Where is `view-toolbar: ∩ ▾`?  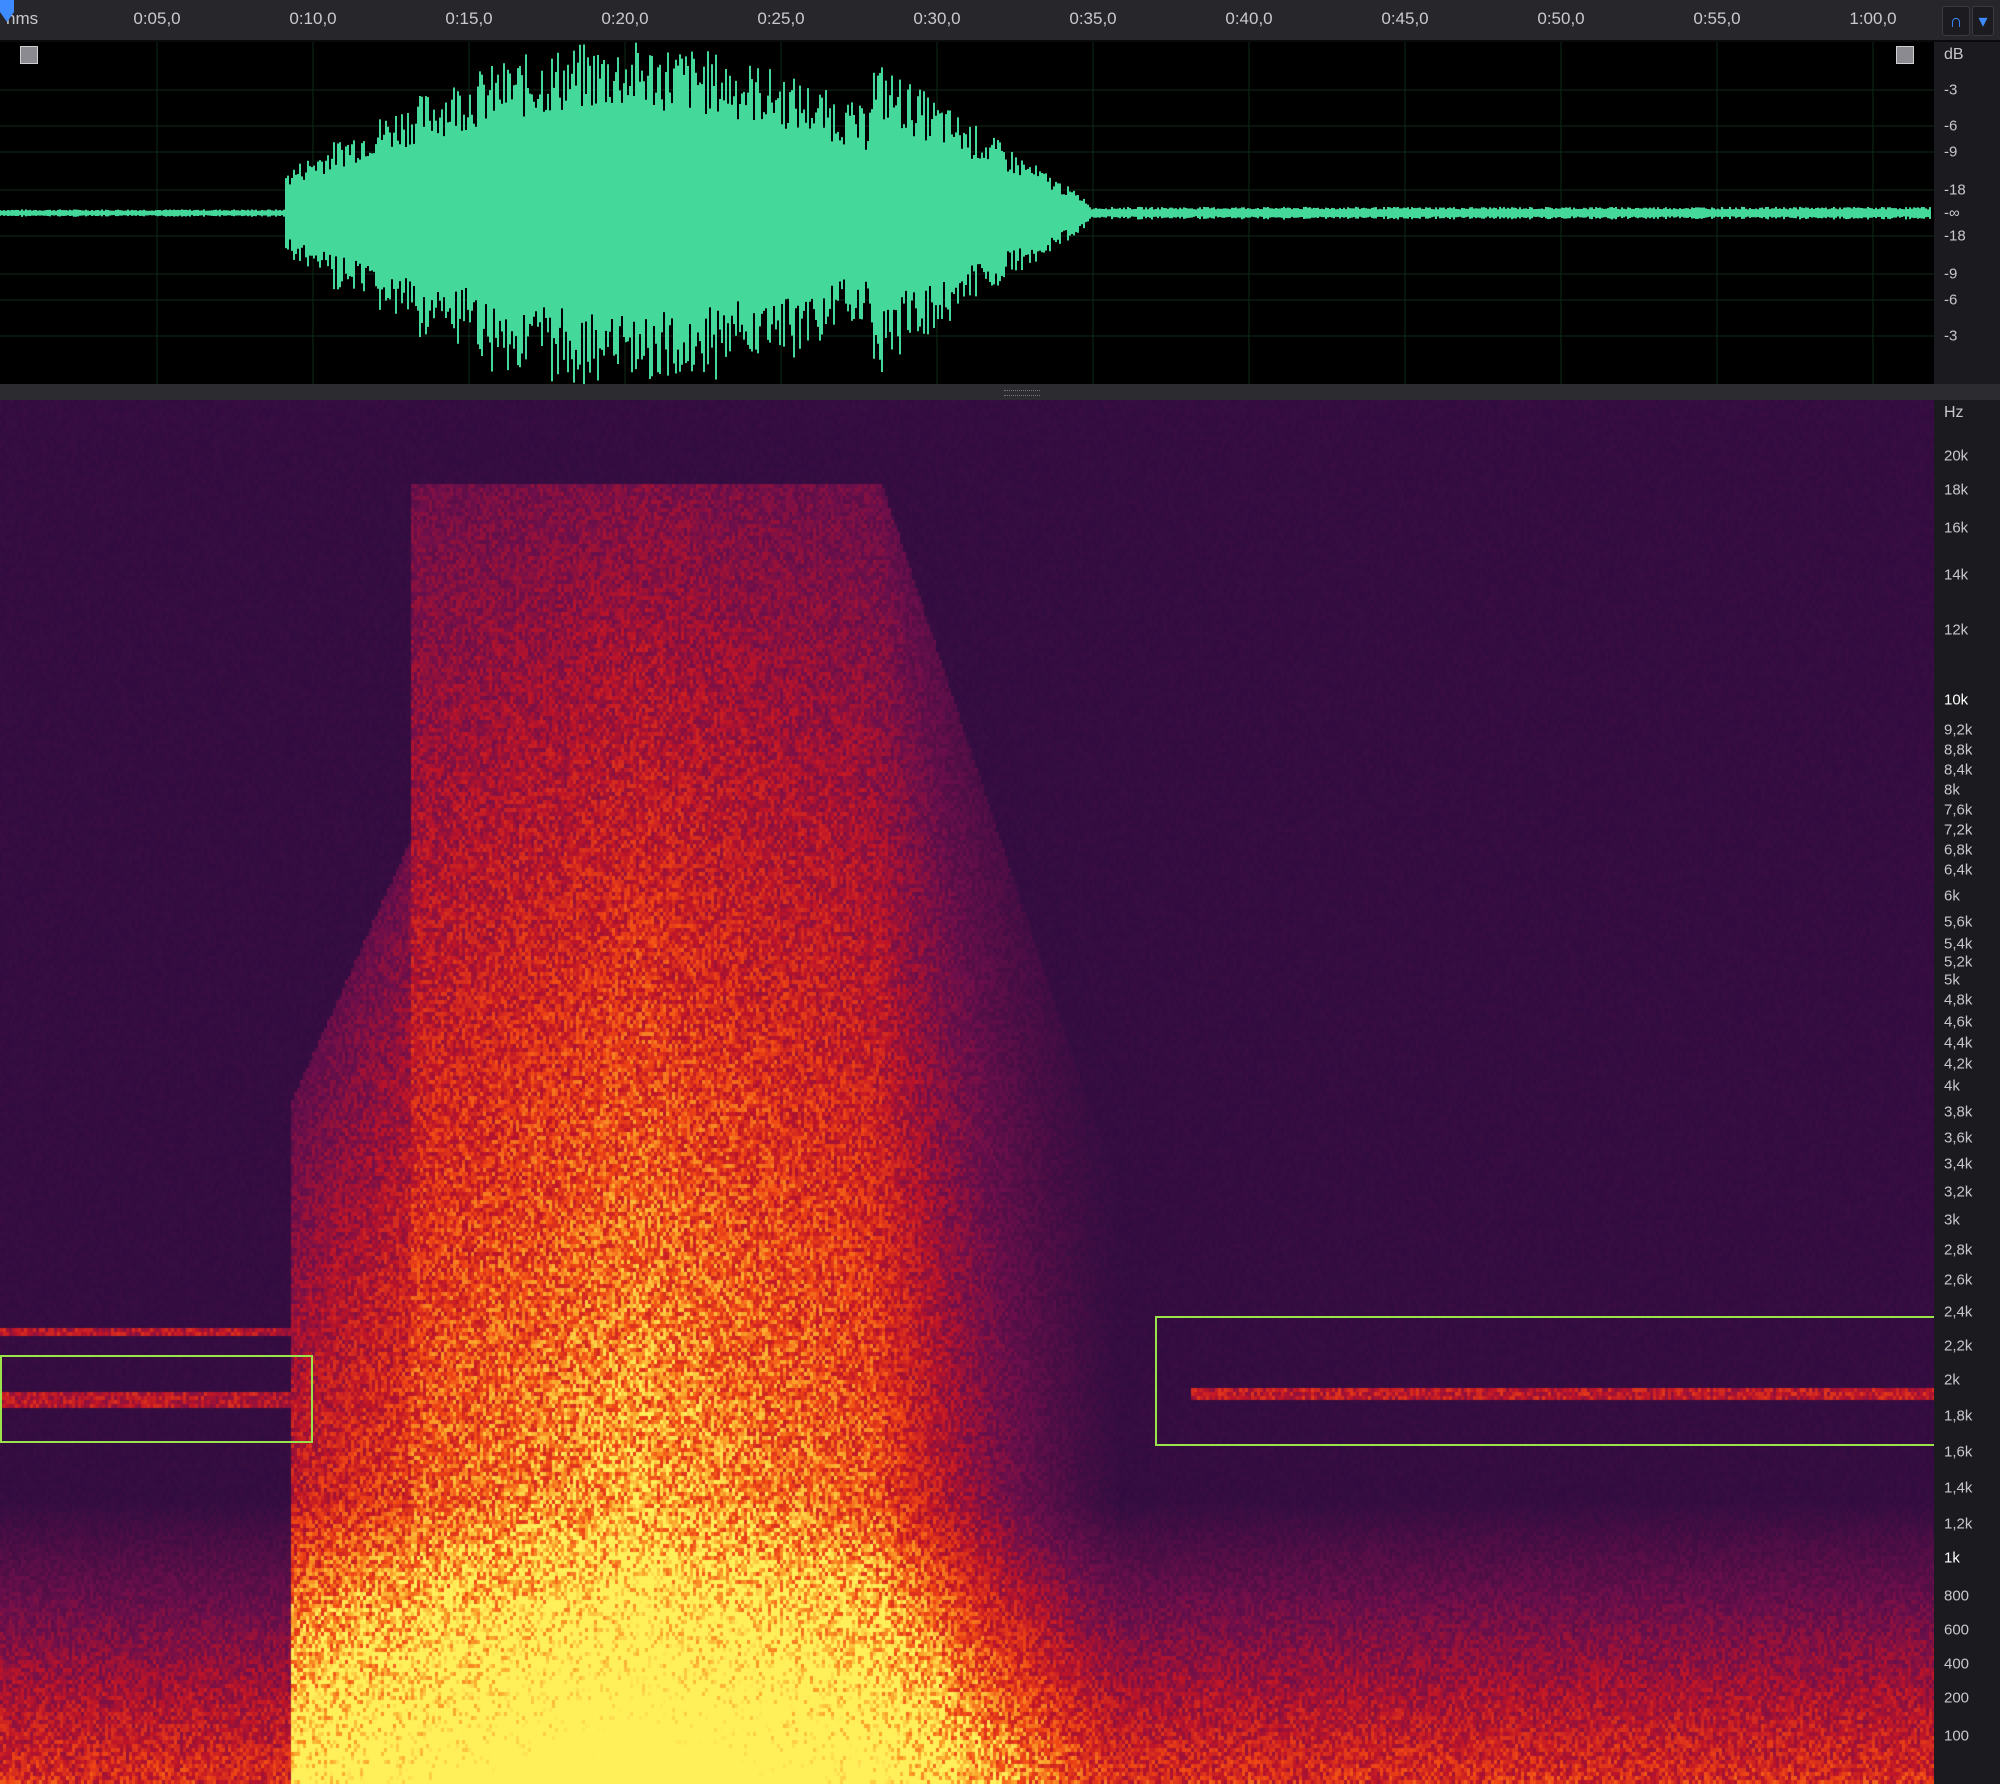 view-toolbar: ∩ ▾ is located at coordinates (1967, 21).